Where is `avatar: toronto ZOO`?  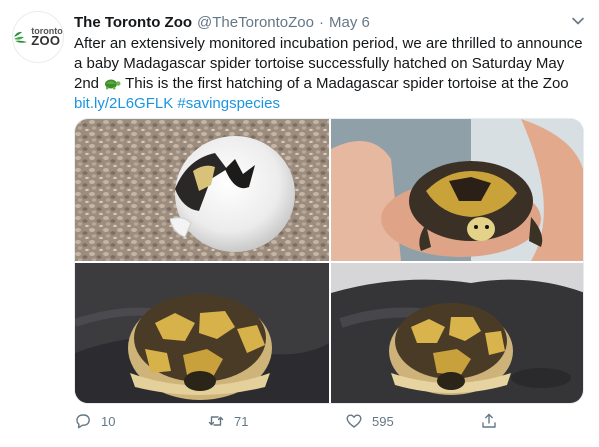 avatar: toronto ZOO is located at coordinates (38, 37).